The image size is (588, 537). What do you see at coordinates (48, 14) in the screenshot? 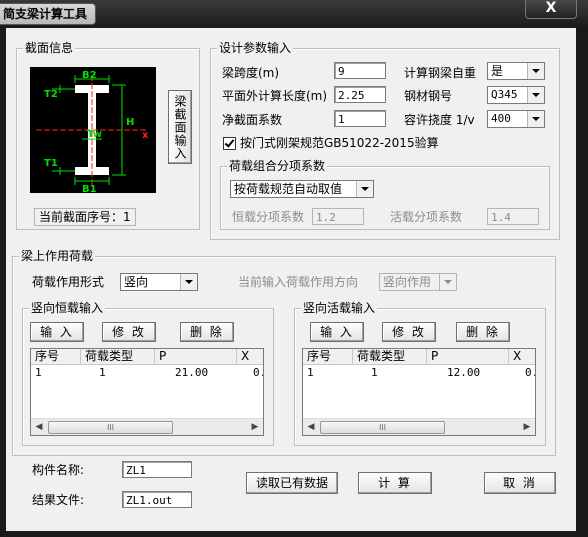
I see `window-title: 简支梁计算工具` at bounding box center [48, 14].